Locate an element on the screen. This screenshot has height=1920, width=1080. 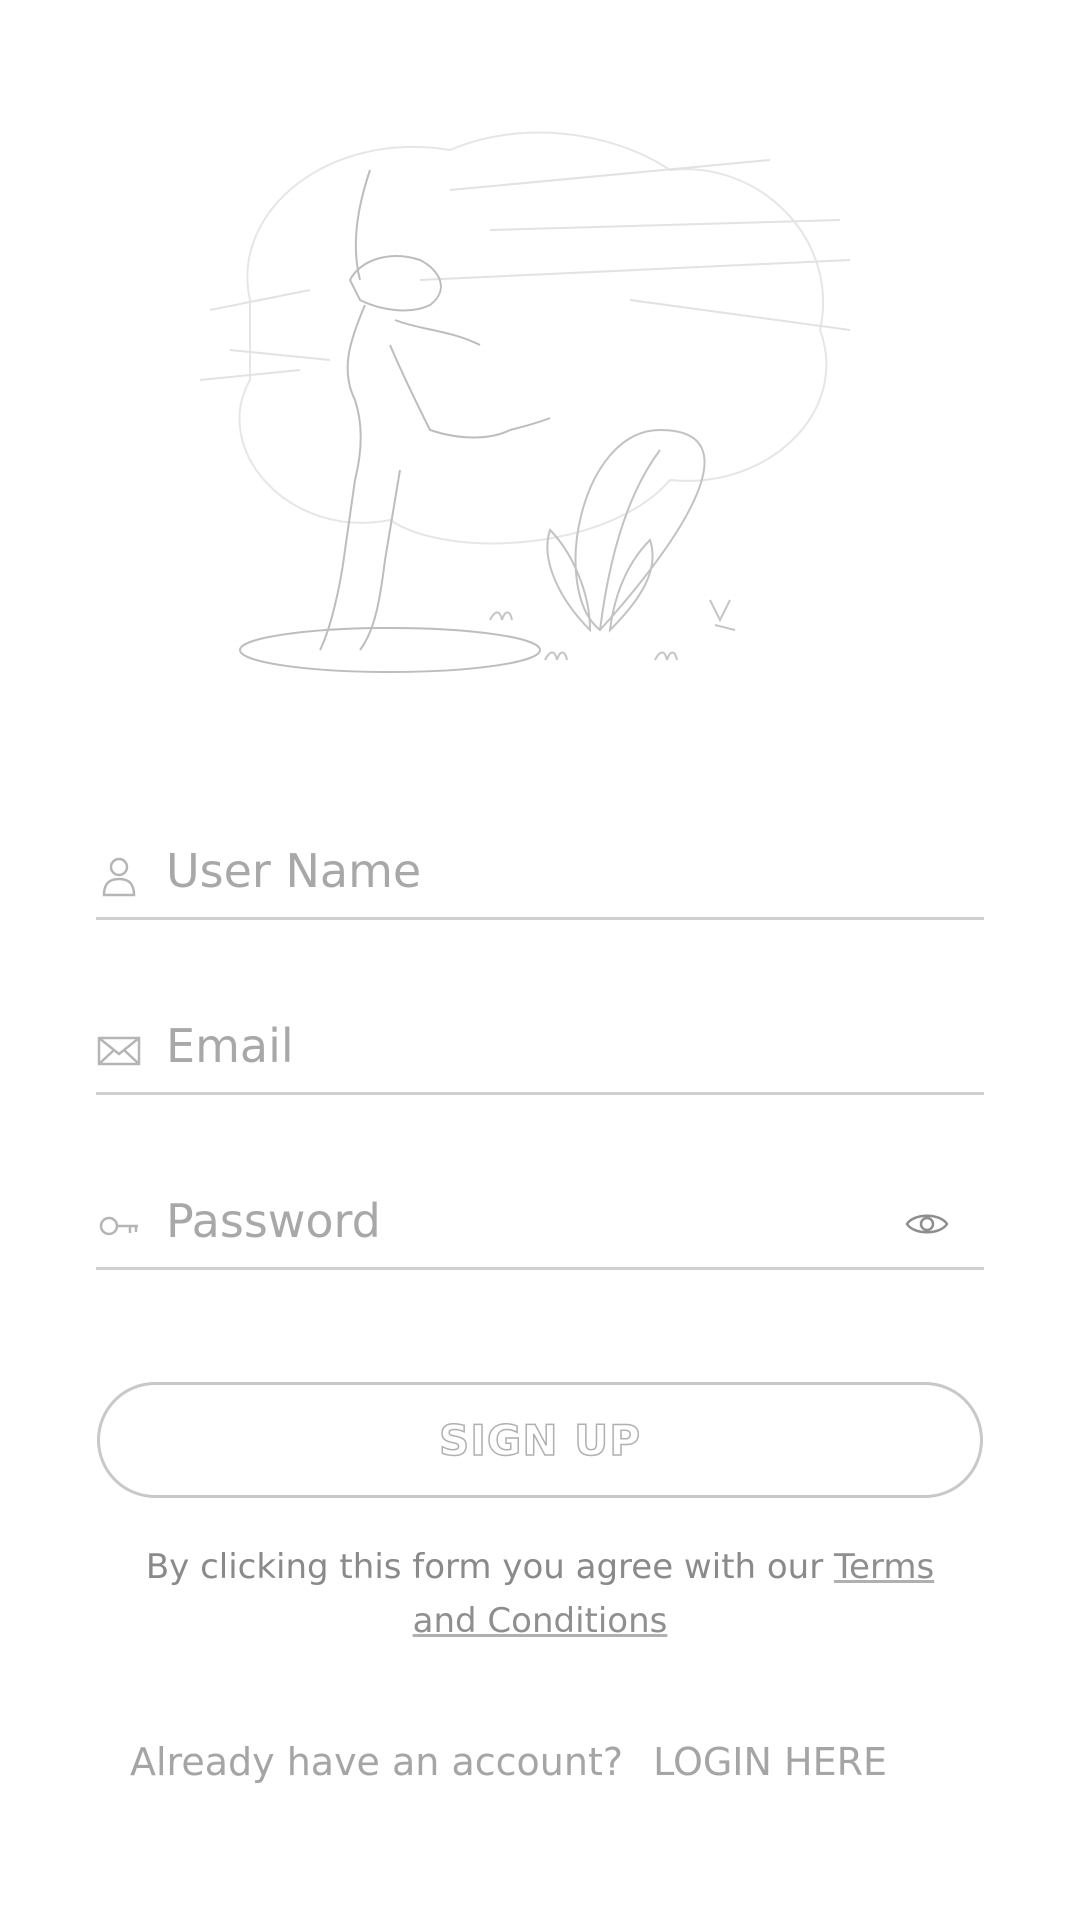
signup-button: SIGN UP is located at coordinates (540, 1440).